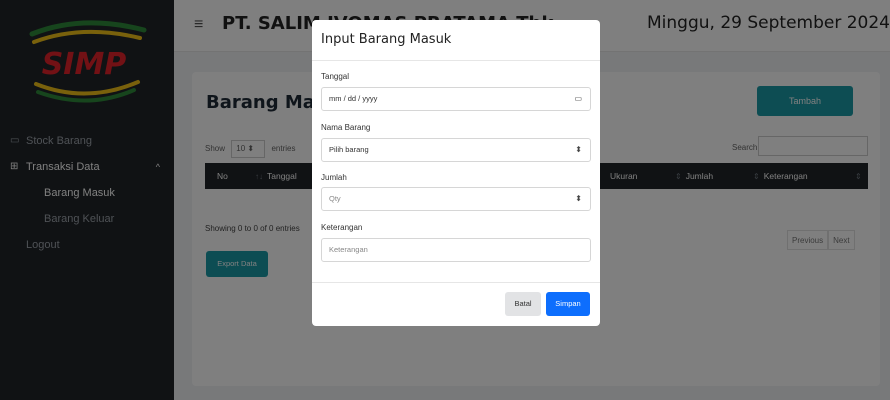  I want to click on keterangan-label: Keterangan, so click(342, 227).